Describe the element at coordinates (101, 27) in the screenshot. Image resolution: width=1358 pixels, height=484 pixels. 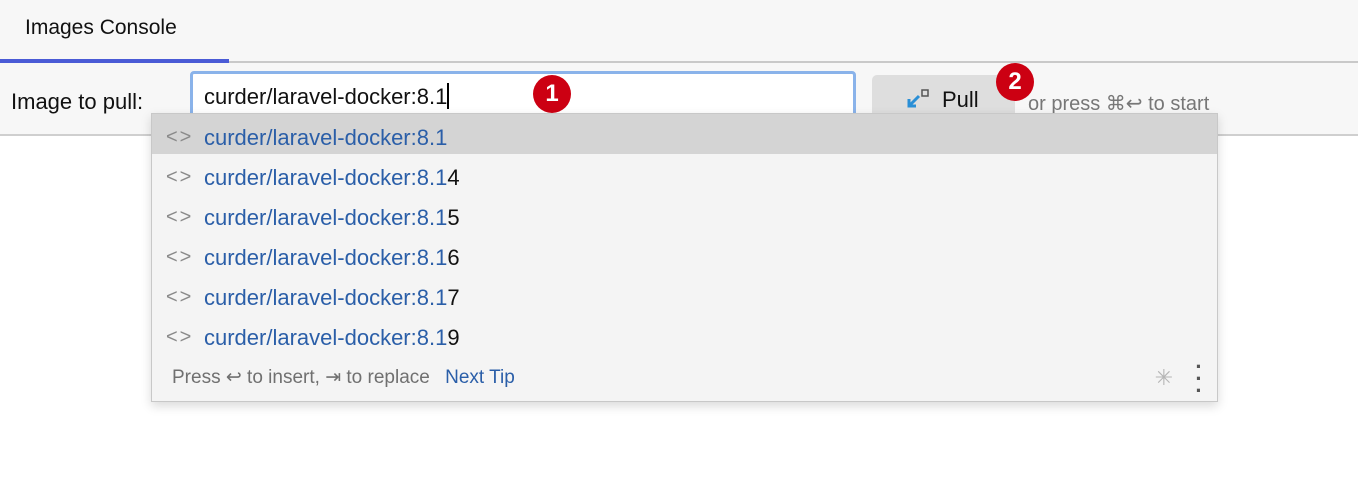
I see `tab-label: Images Console` at that location.